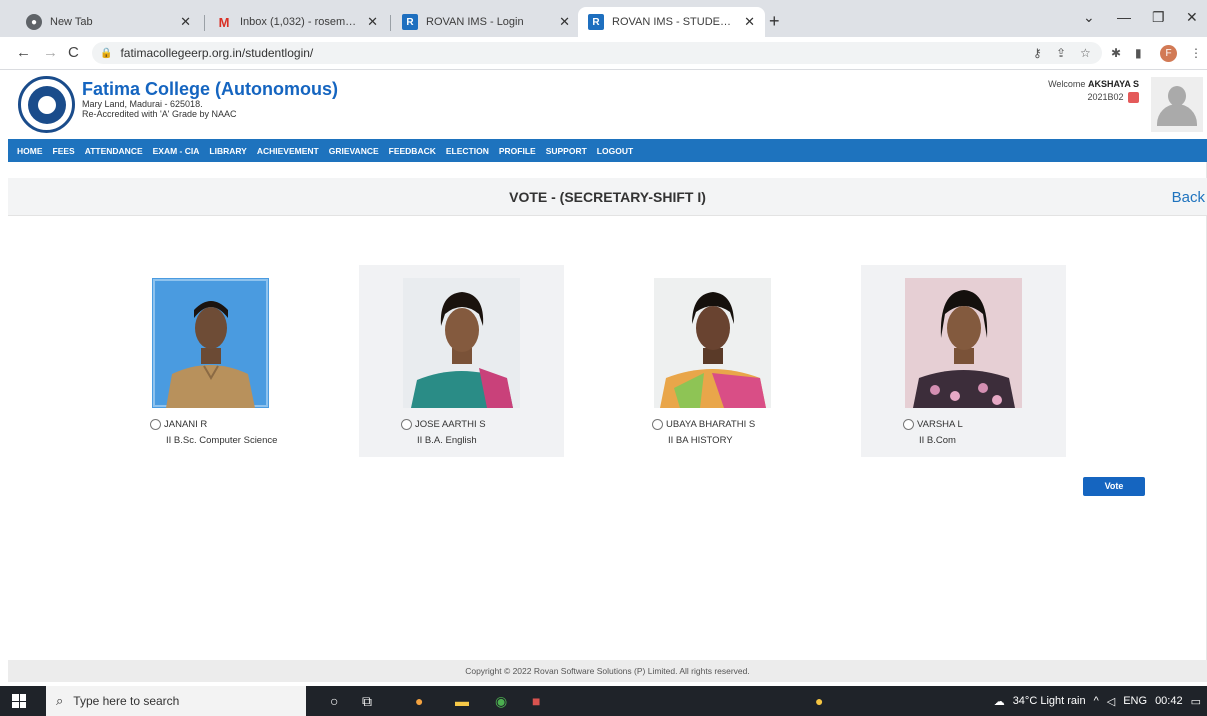 Image resolution: width=1207 pixels, height=716 pixels. What do you see at coordinates (999, 701) in the screenshot?
I see `cloud-icon: ☁` at bounding box center [999, 701].